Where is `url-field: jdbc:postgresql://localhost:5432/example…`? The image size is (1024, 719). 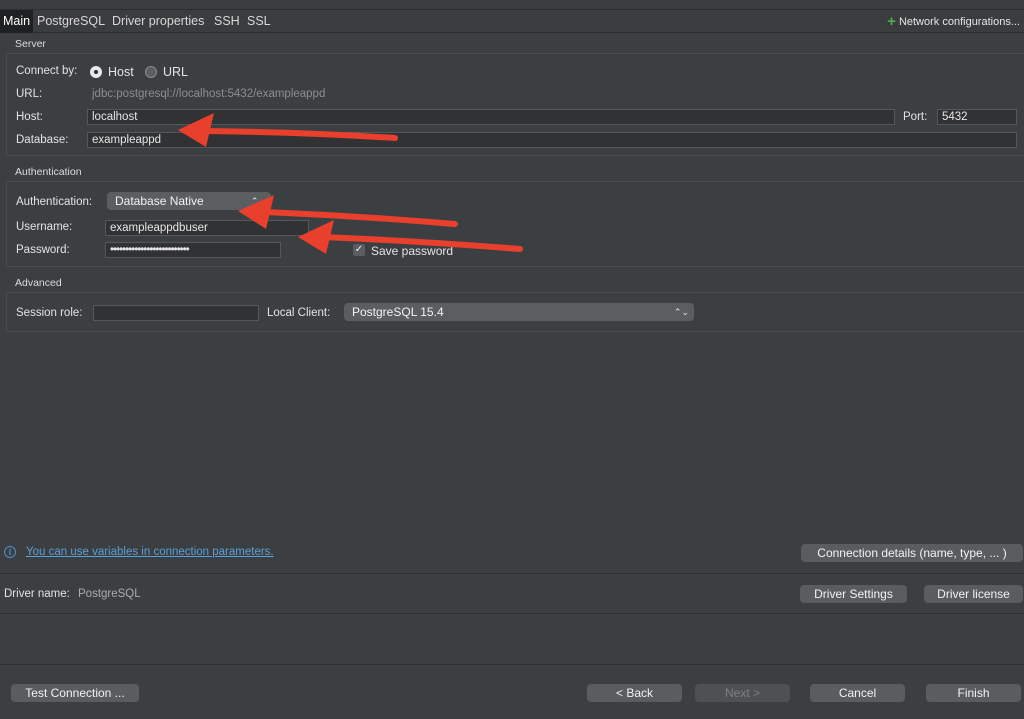
url-field: jdbc:postgresql://localhost:5432/example… is located at coordinates (209, 94).